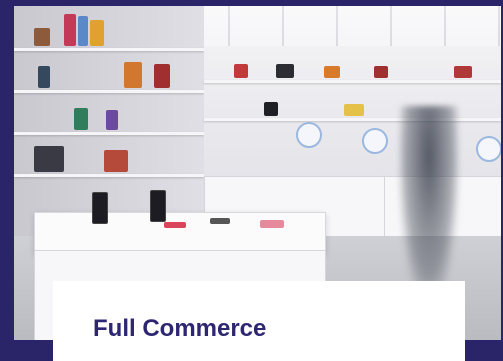  Describe the element at coordinates (429, 206) in the screenshot. I see `blurred-shopper` at that location.